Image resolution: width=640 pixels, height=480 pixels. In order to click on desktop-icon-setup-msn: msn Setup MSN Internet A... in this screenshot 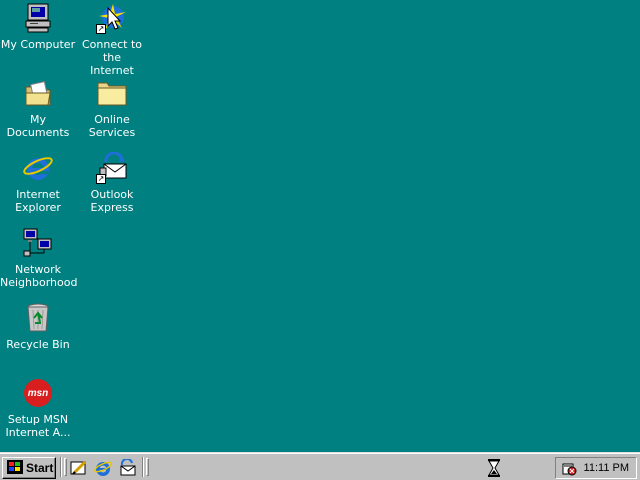, I will do `click(38, 408)`.